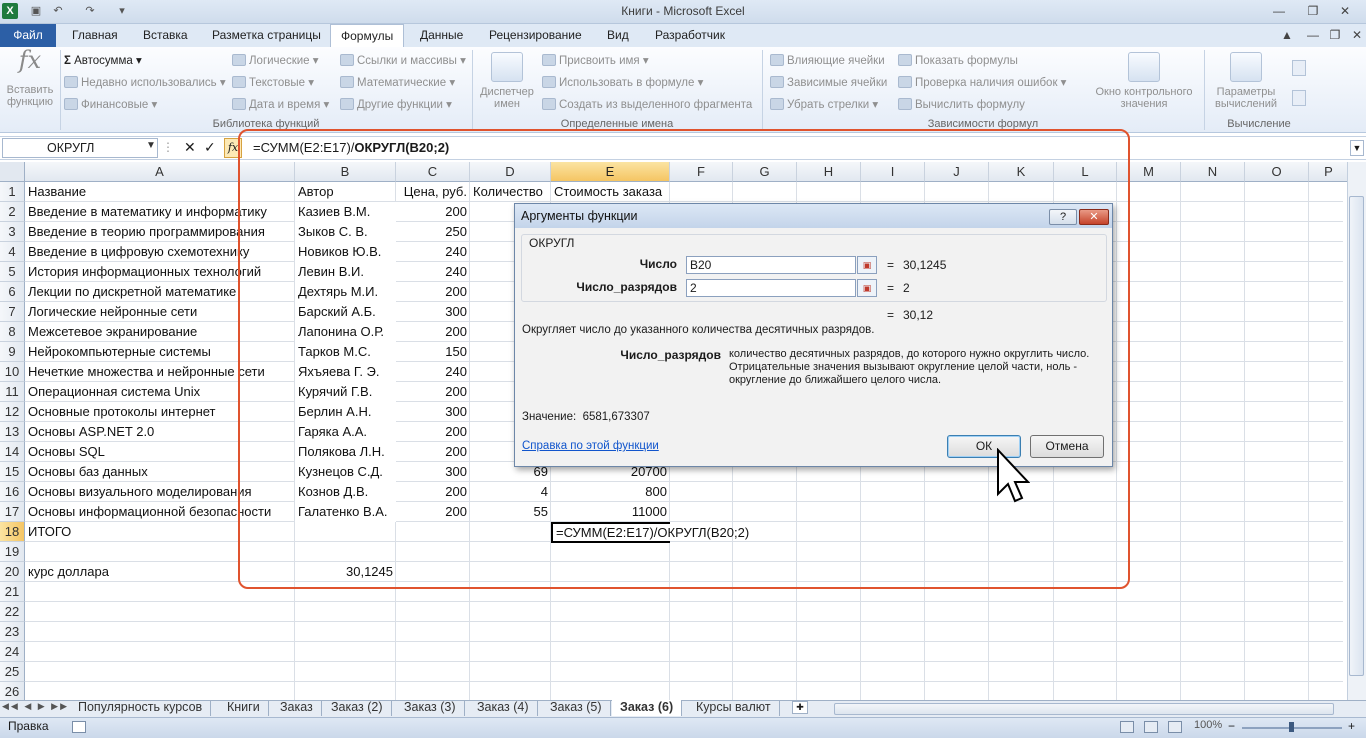 This screenshot has height=738, width=1366. I want to click on math-functions-button: Математические ▾, so click(397, 83).